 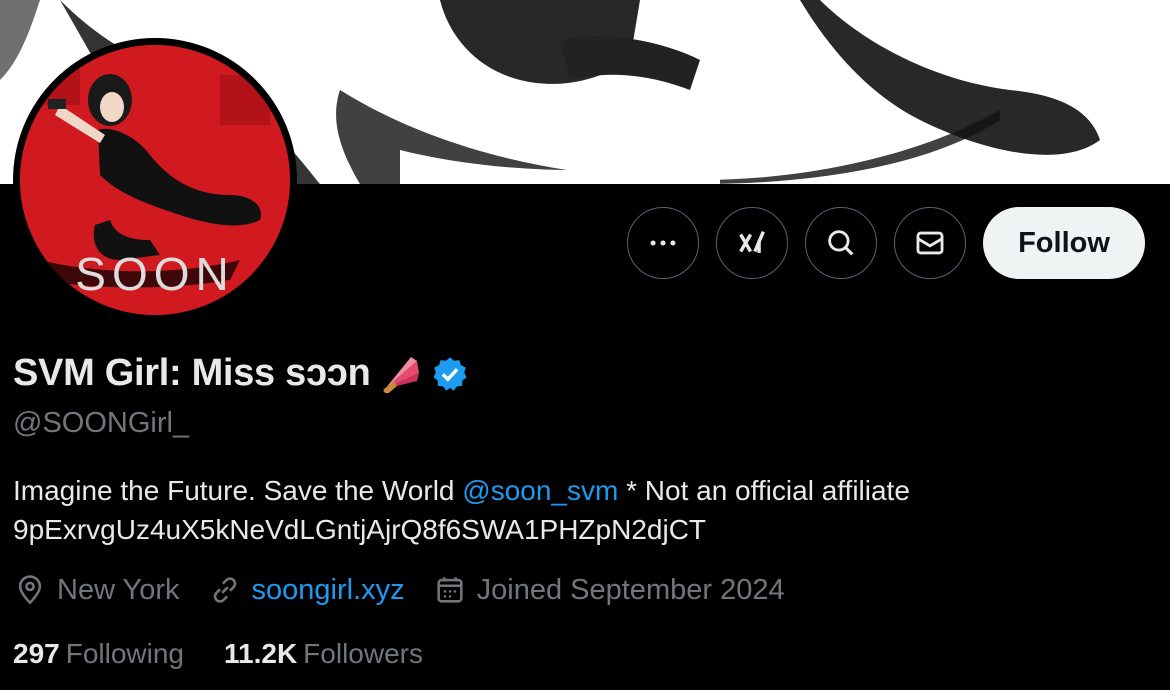 I want to click on location: New York, so click(x=96, y=590).